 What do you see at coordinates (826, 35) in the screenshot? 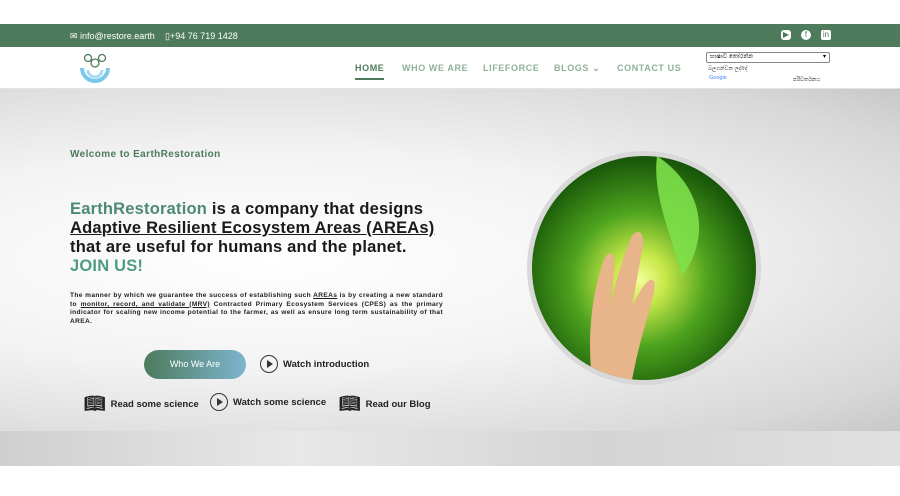
I see `linkedin-icon: in` at bounding box center [826, 35].